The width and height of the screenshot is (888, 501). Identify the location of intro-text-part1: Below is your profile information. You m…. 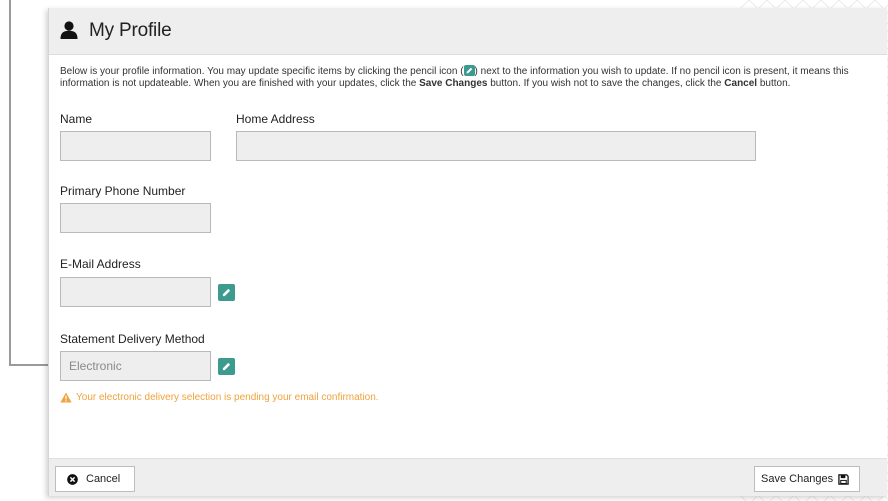
(262, 71).